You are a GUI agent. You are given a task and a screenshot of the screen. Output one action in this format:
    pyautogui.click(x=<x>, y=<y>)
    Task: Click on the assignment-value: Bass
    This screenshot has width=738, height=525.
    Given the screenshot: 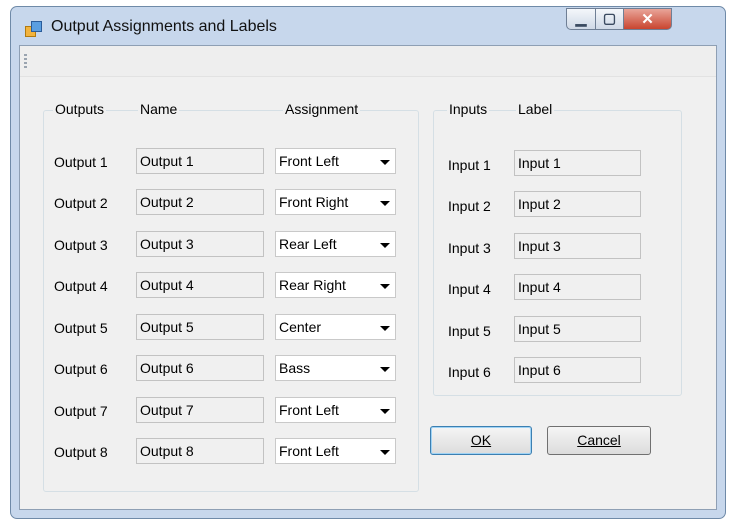 What is the action you would take?
    pyautogui.click(x=295, y=368)
    